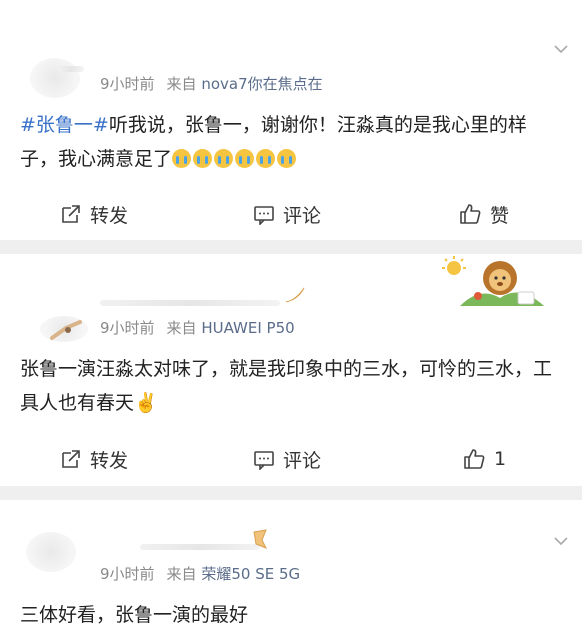  I want to click on like-button: 赞, so click(483, 214).